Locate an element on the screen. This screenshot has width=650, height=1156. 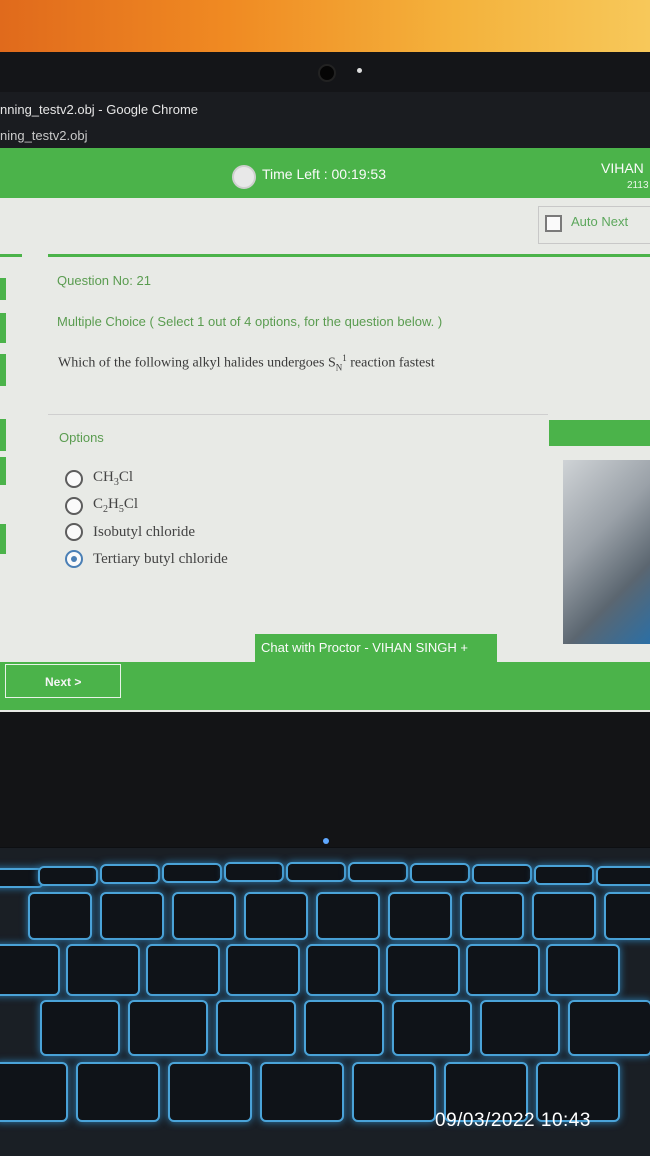
webcam-led is located at coordinates (359, 70).